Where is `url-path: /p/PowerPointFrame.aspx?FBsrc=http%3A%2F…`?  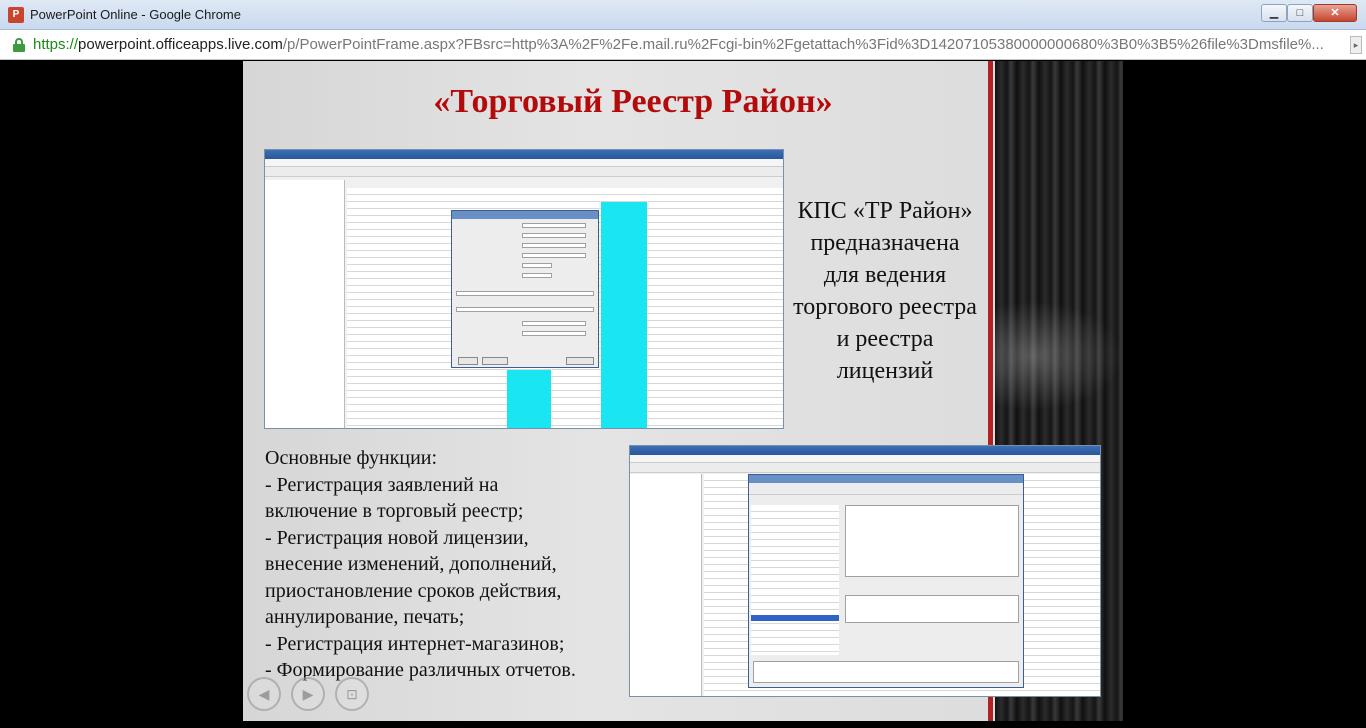
url-path: /p/PowerPointFrame.aspx?FBsrc=http%3A%2F… is located at coordinates (803, 44).